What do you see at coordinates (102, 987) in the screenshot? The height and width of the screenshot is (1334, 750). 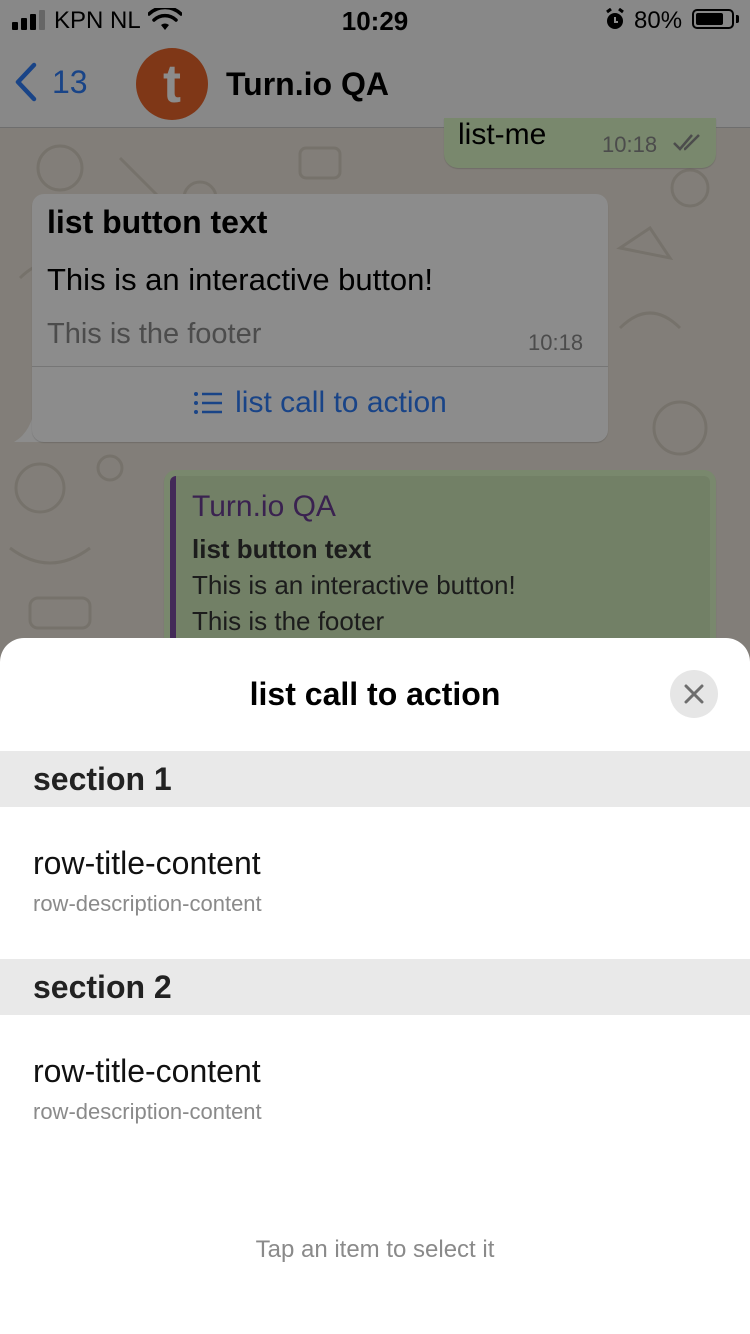 I see `section-title: section 2` at bounding box center [102, 987].